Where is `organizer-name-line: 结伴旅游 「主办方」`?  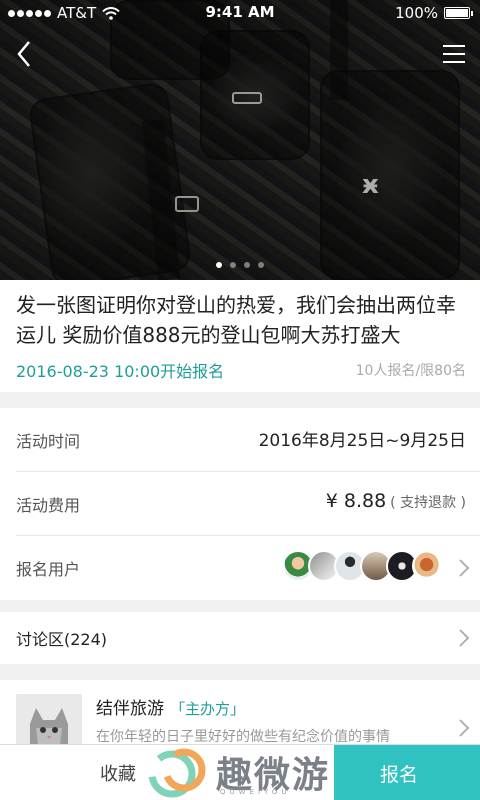
organizer-name-line: 结伴旅游 「主办方」 is located at coordinates (170, 706).